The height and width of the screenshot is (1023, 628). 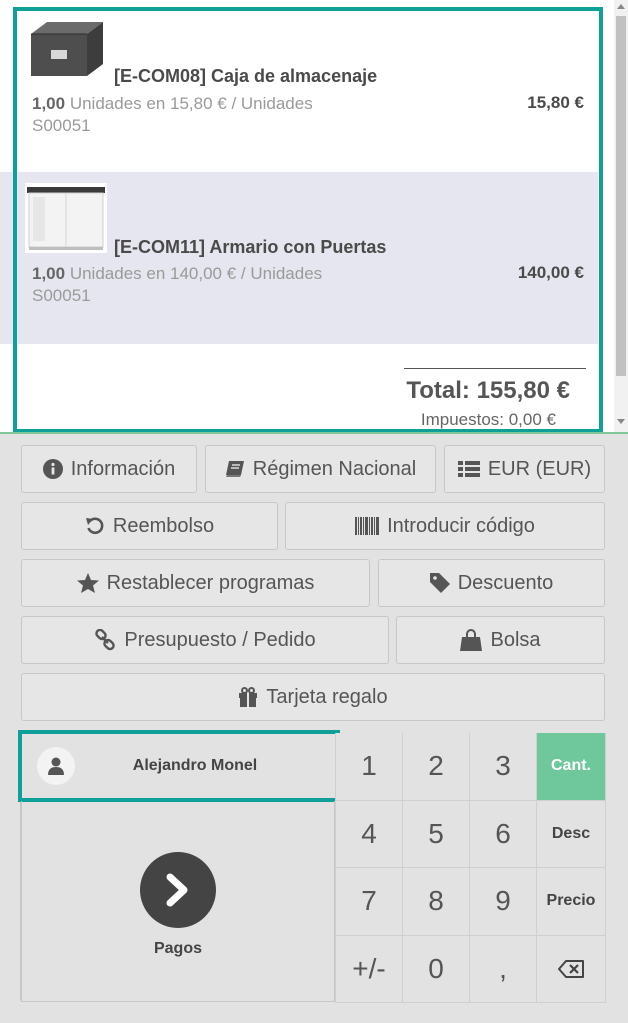 I want to click on quotation-order-button: Presupuesto / Pedido, so click(x=205, y=640).